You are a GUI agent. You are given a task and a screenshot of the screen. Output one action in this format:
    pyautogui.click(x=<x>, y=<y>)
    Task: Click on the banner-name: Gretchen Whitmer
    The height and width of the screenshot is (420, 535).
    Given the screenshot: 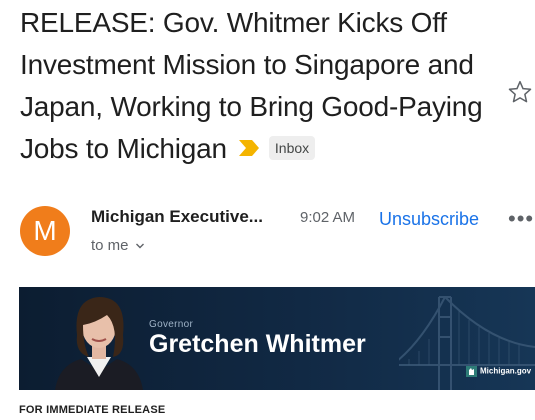 What is the action you would take?
    pyautogui.click(x=257, y=344)
    